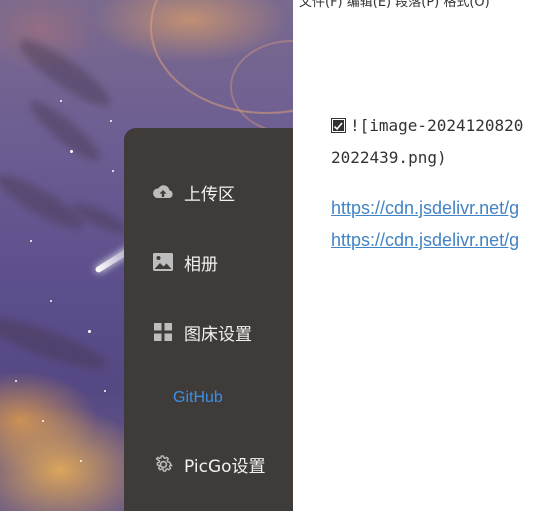 The image size is (555, 511). What do you see at coordinates (163, 332) in the screenshot?
I see `grid-icon` at bounding box center [163, 332].